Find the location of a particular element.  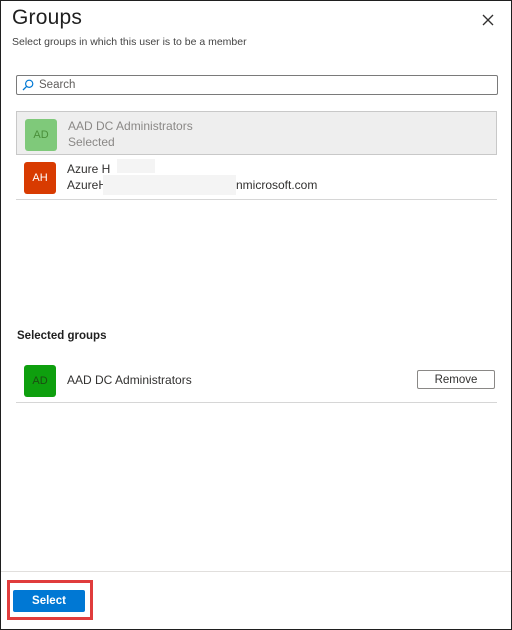

avatar: AH is located at coordinates (40, 178).